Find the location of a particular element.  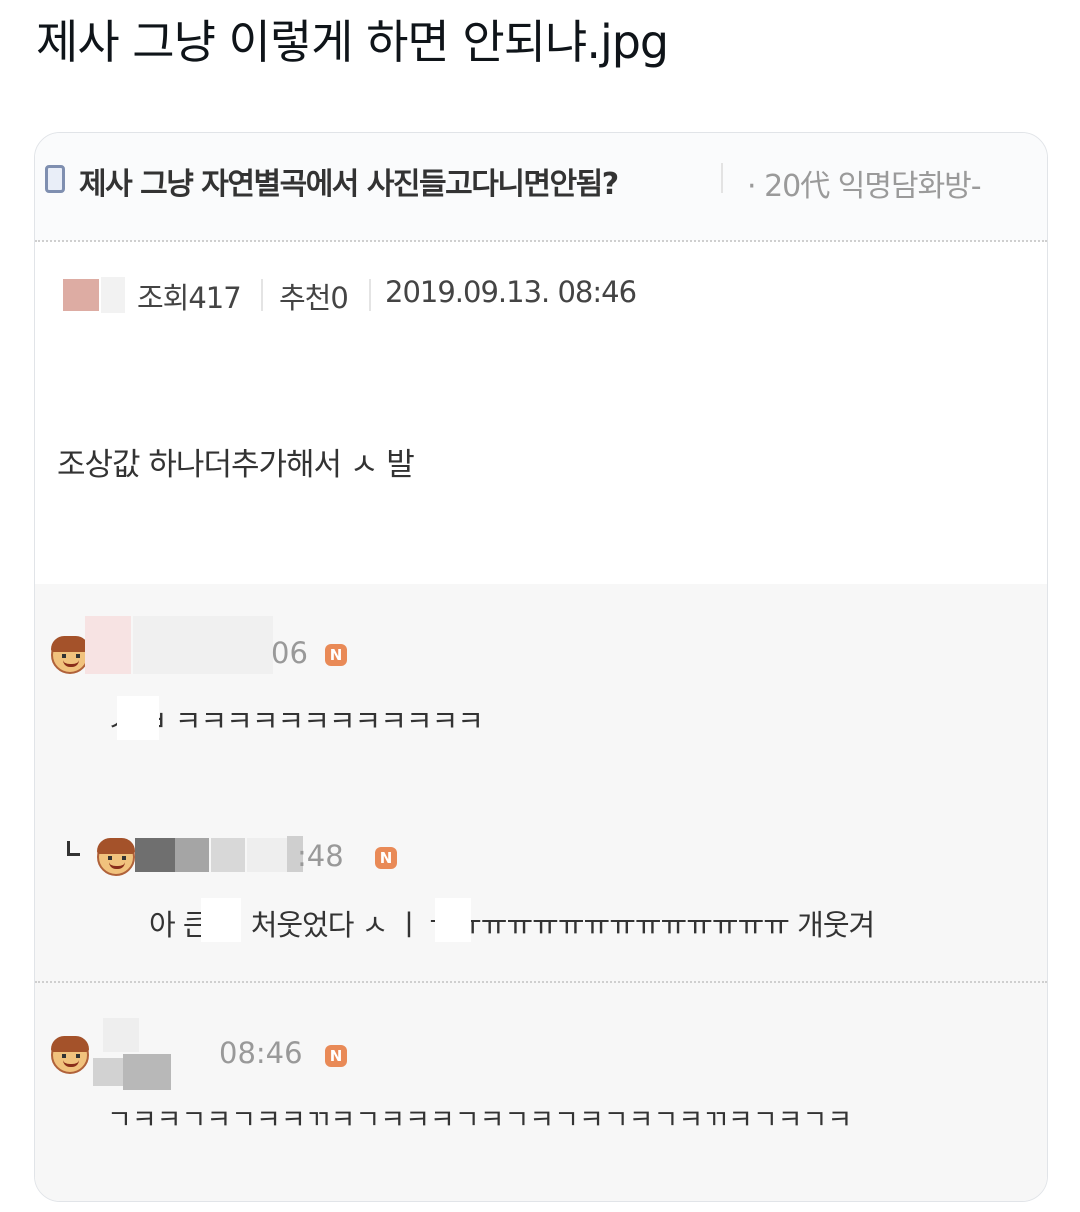

author-avatar is located at coordinates (81, 295).